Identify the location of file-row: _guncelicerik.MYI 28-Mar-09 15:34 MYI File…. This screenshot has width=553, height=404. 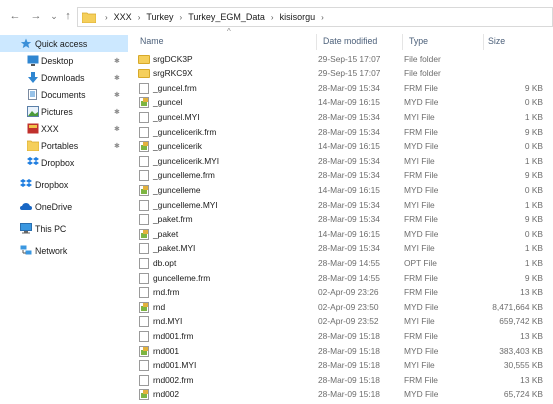
(343, 161).